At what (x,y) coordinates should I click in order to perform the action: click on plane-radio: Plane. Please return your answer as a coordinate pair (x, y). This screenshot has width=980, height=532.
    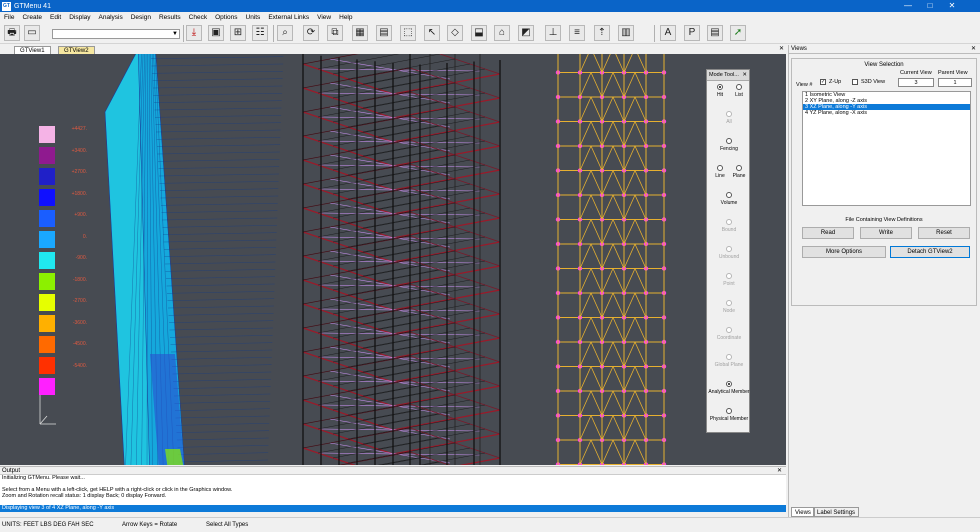
    Looking at the image, I should click on (739, 172).